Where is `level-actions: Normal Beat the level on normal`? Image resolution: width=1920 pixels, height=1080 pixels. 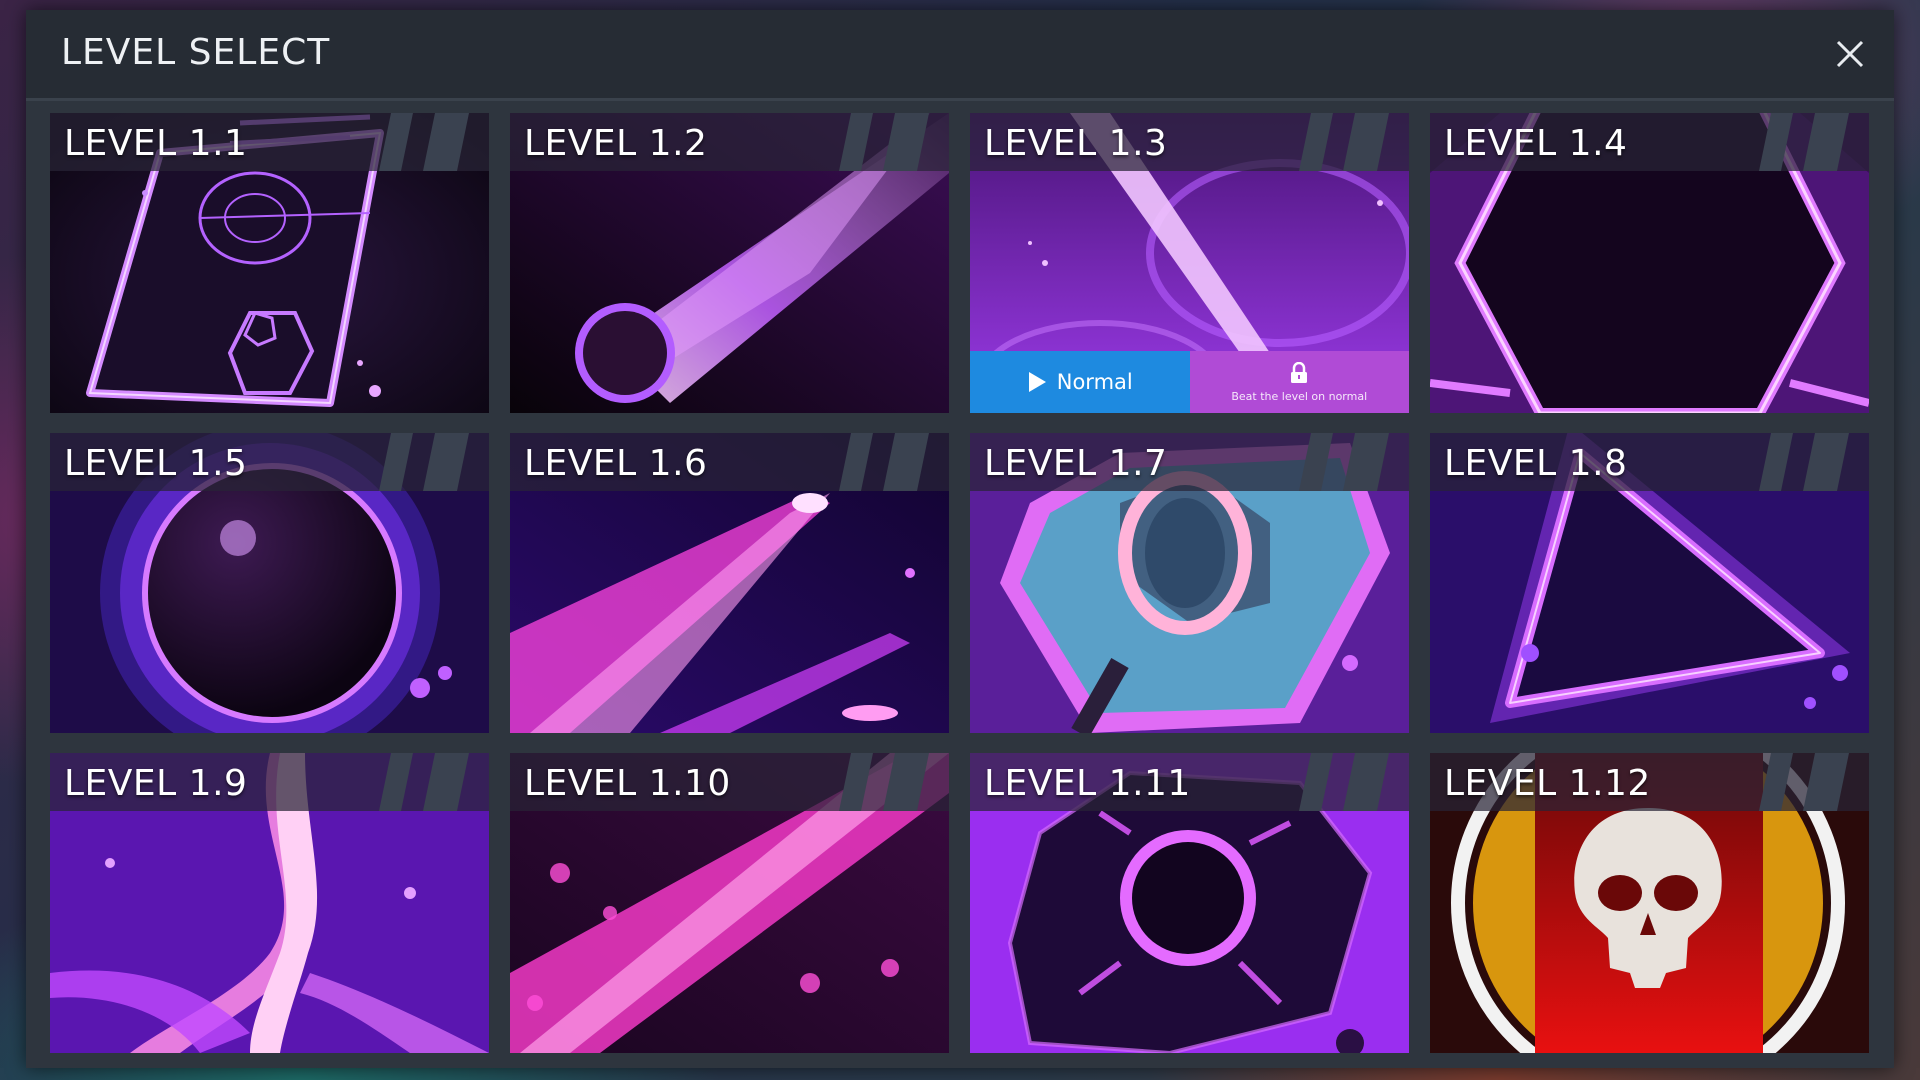 level-actions: Normal Beat the level on normal is located at coordinates (1189, 382).